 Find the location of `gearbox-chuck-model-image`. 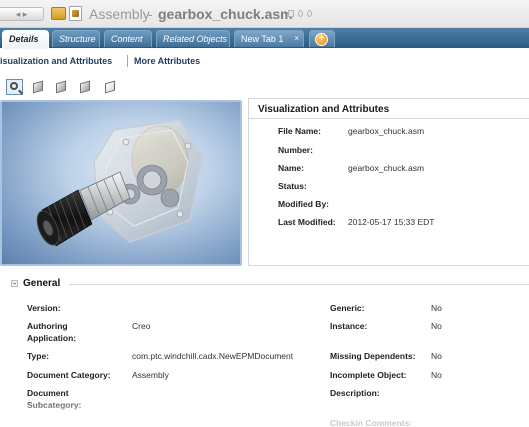

gearbox-chuck-model-image is located at coordinates (119, 183).